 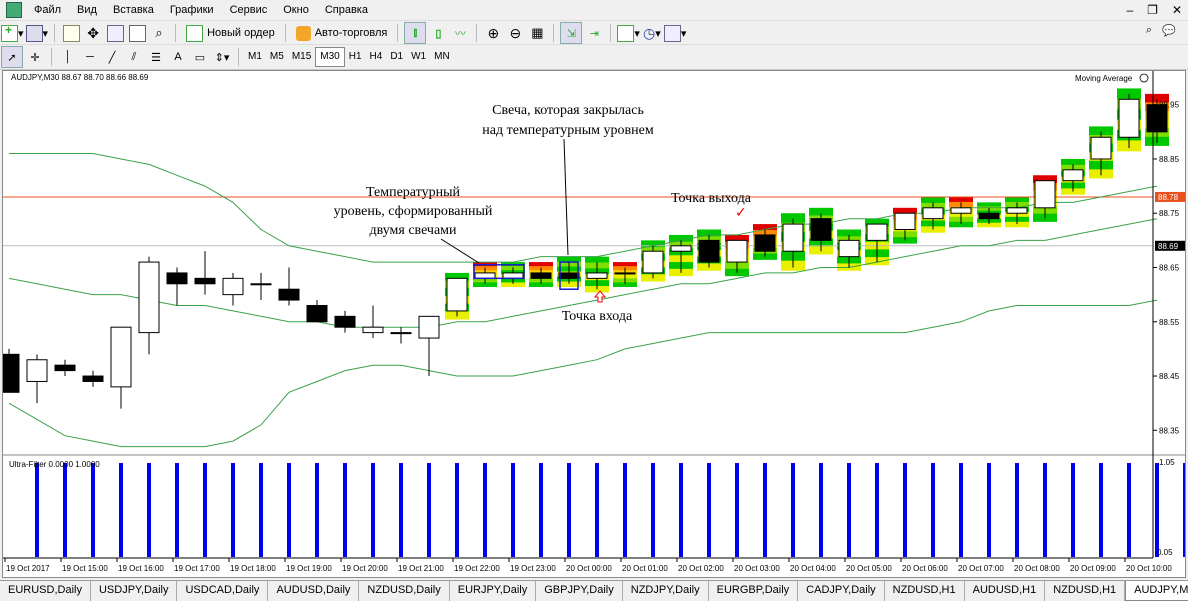 I want to click on tab-audusd-daily: AUDUSD,Daily, so click(x=314, y=591).